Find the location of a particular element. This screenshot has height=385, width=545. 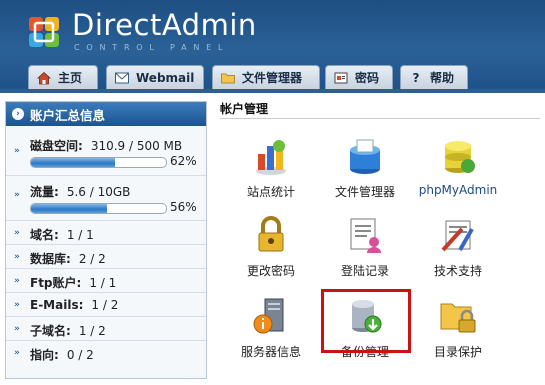

traffic-percent: 56% is located at coordinates (183, 207).